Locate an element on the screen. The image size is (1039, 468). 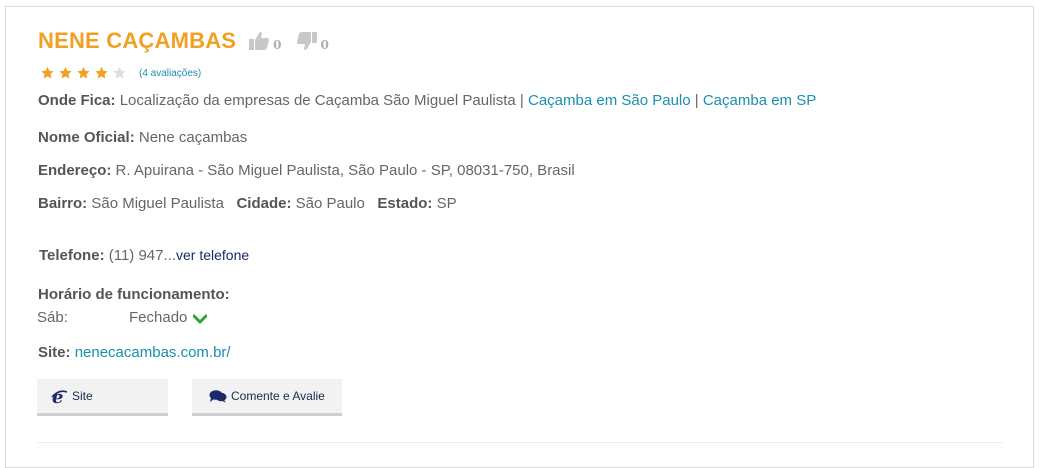
rating-stars: (4 avaliações) is located at coordinates (120, 73).